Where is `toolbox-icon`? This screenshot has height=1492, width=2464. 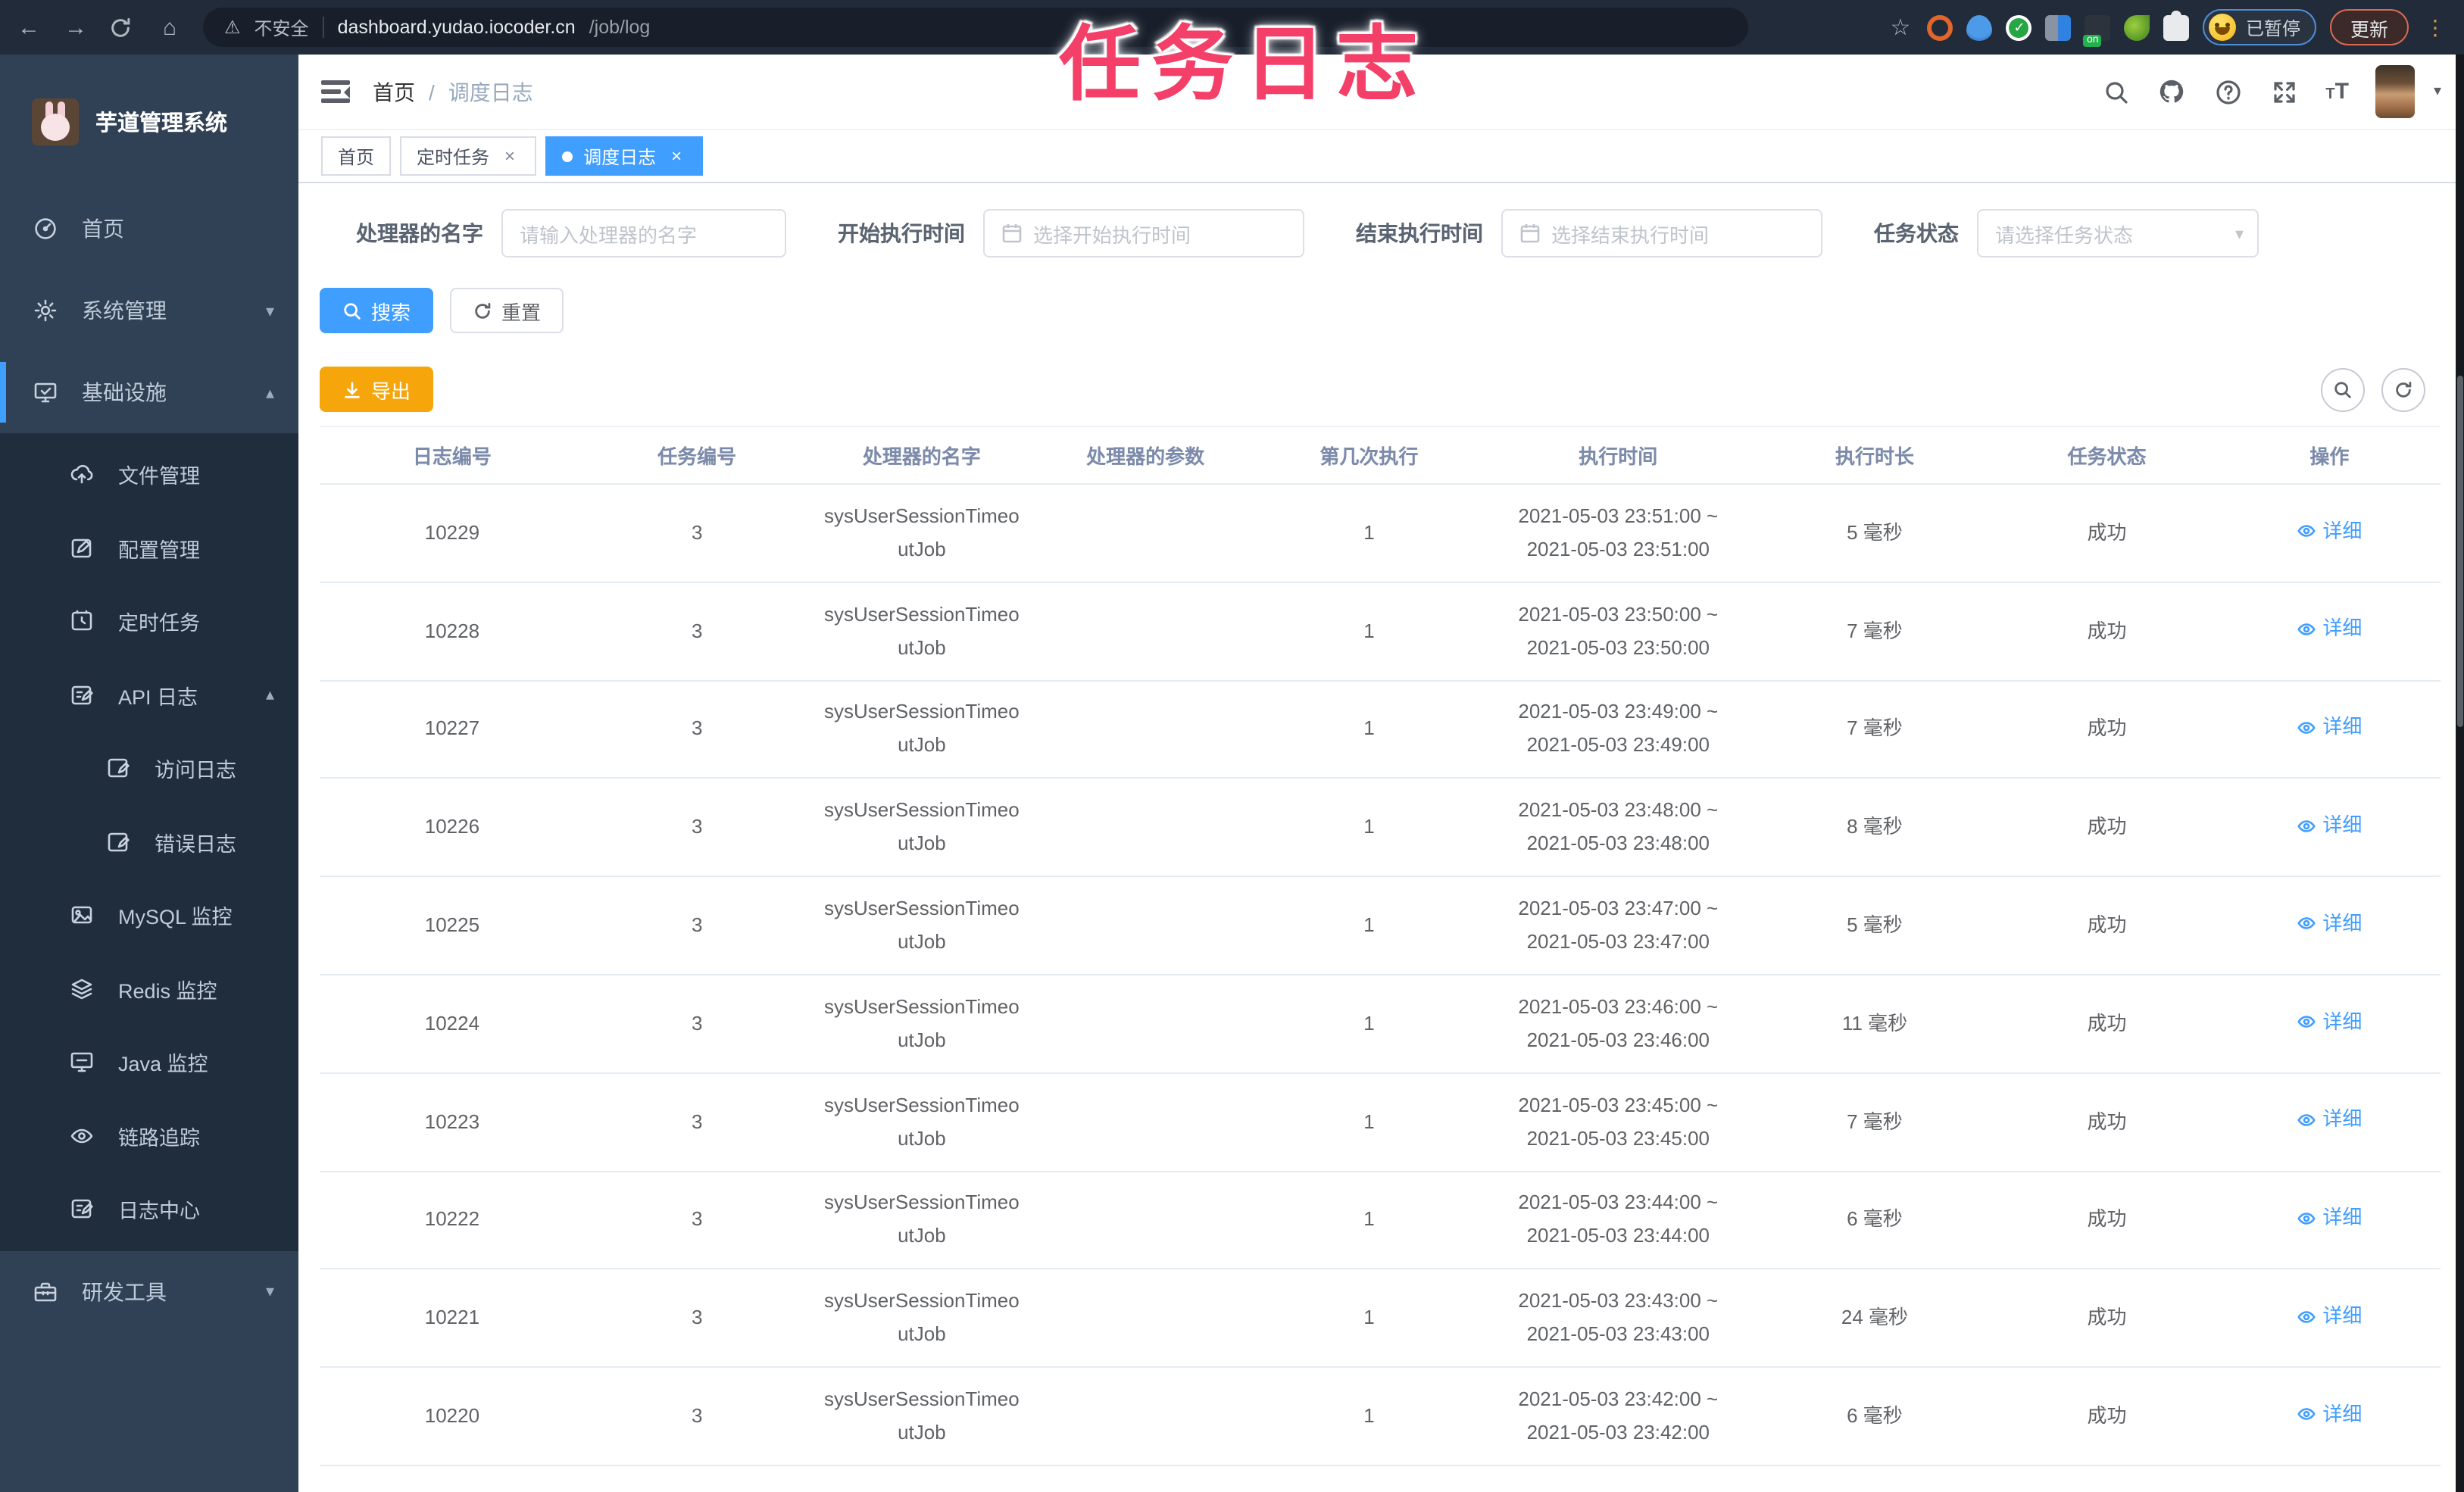
toolbox-icon is located at coordinates (45, 1291).